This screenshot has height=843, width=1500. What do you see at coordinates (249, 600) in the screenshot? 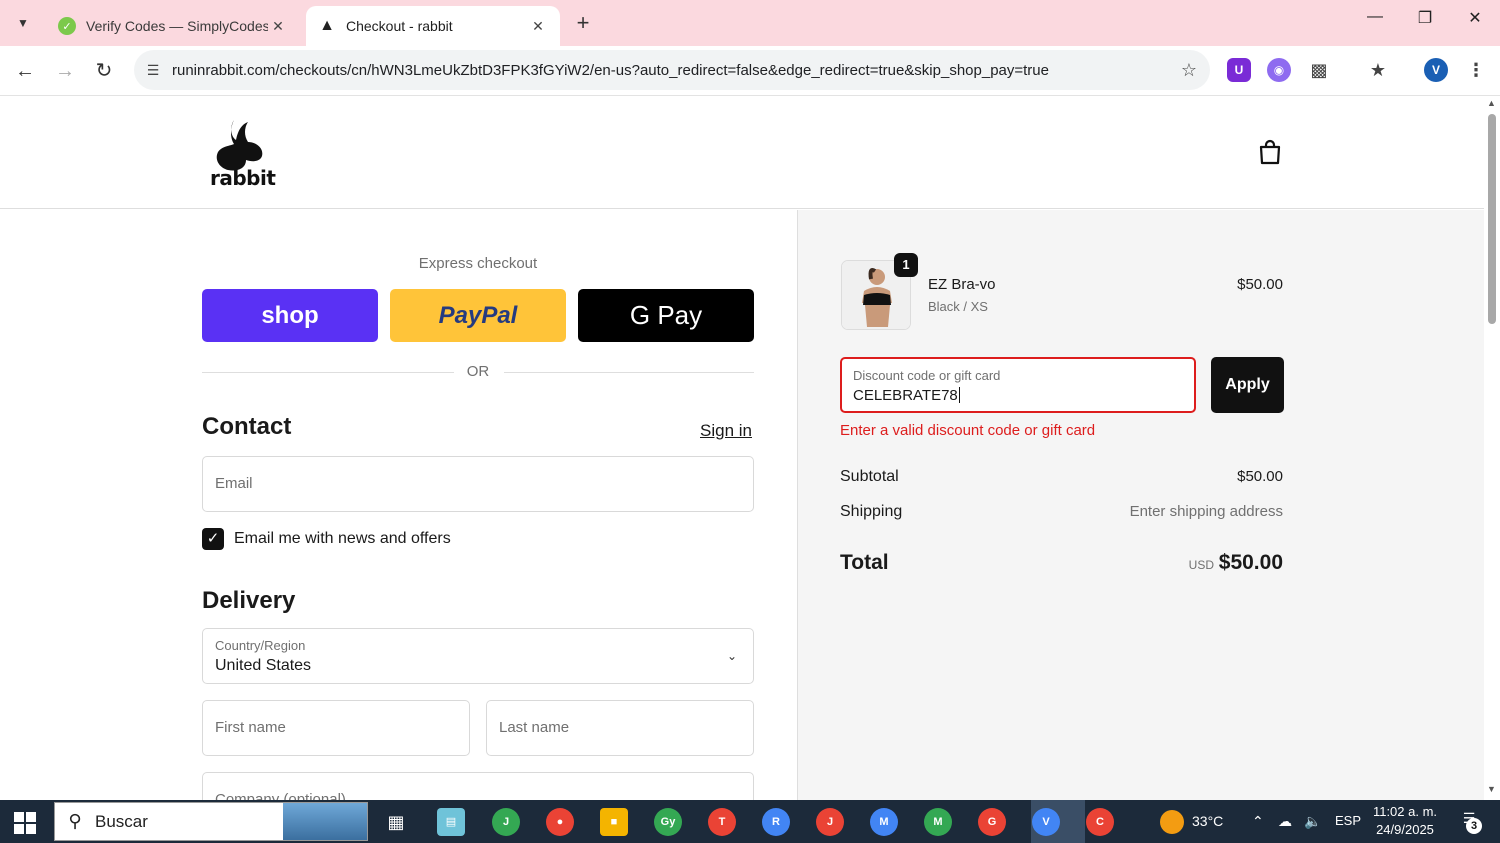
I see `delivery-heading: Delivery` at bounding box center [249, 600].